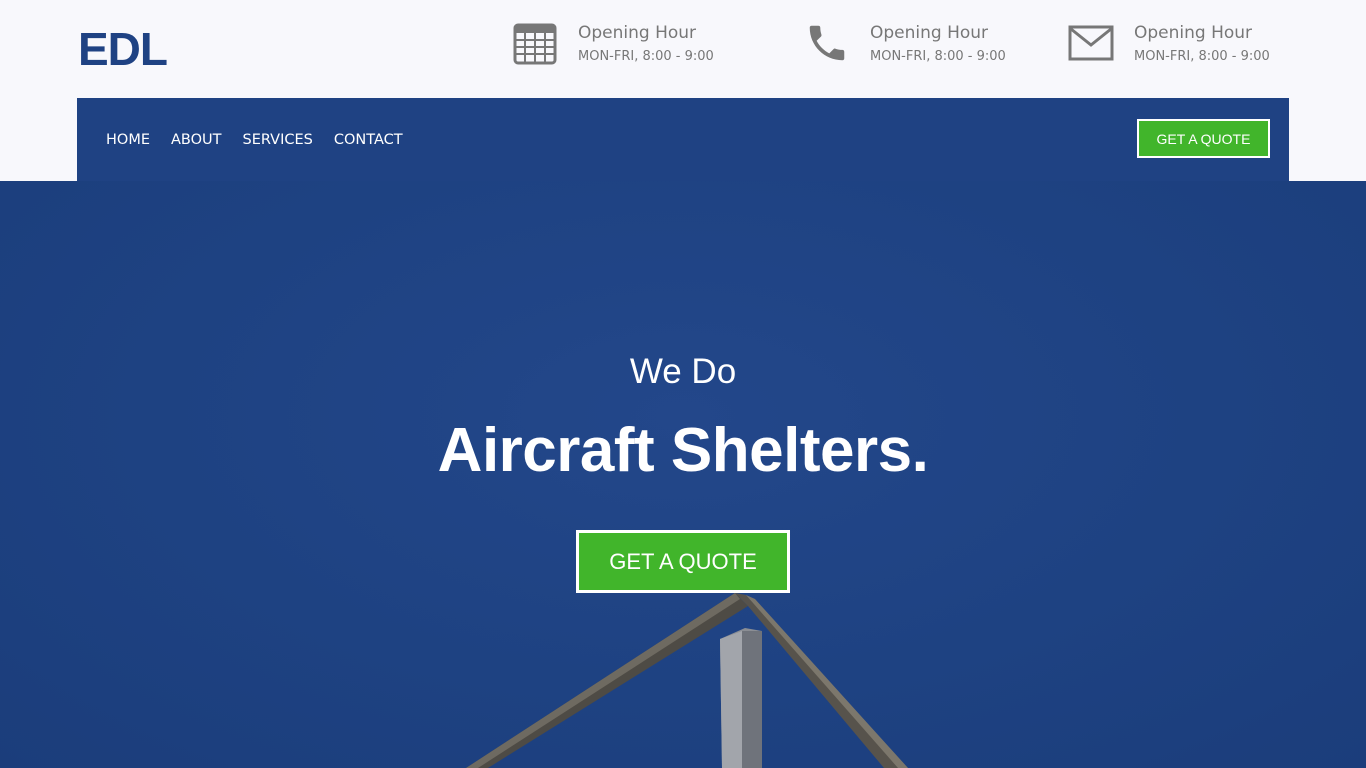 The width and height of the screenshot is (1366, 768). Describe the element at coordinates (613, 43) in the screenshot. I see `contact-info-hours: Opening Hour MON-FRI, 8:00 - 9:00` at that location.